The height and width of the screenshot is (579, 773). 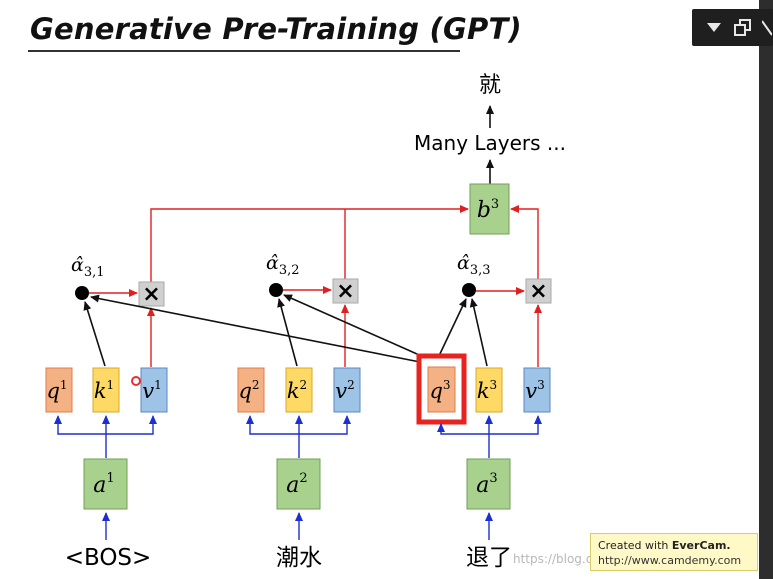 I want to click on input-branch-1-v, so click(x=131, y=425).